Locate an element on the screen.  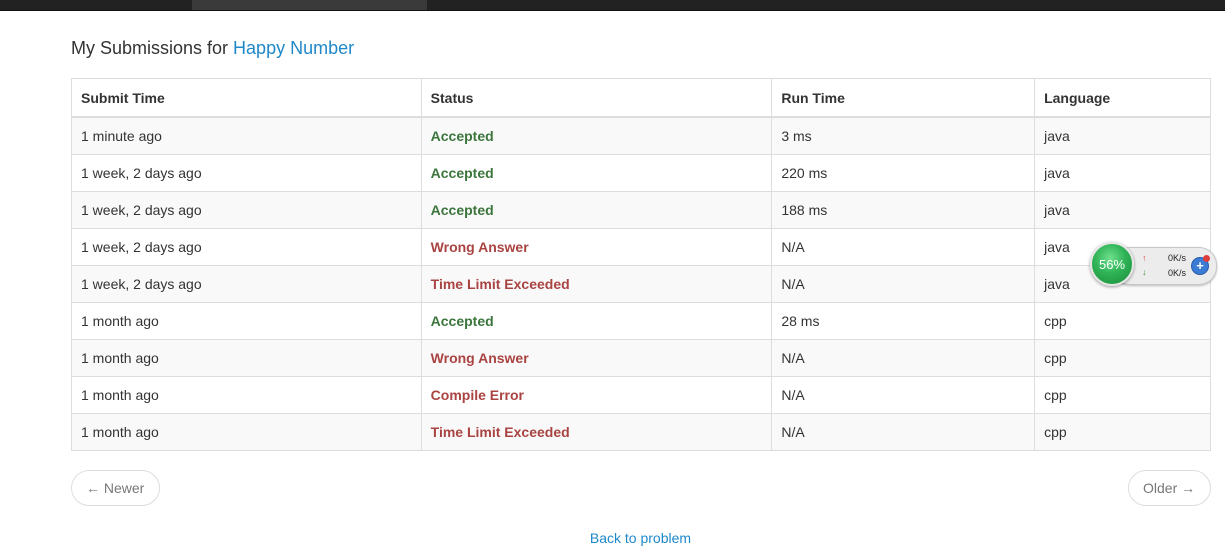
table-row: 1 week, 2 days ago Accepted 220 ms java is located at coordinates (641, 173).